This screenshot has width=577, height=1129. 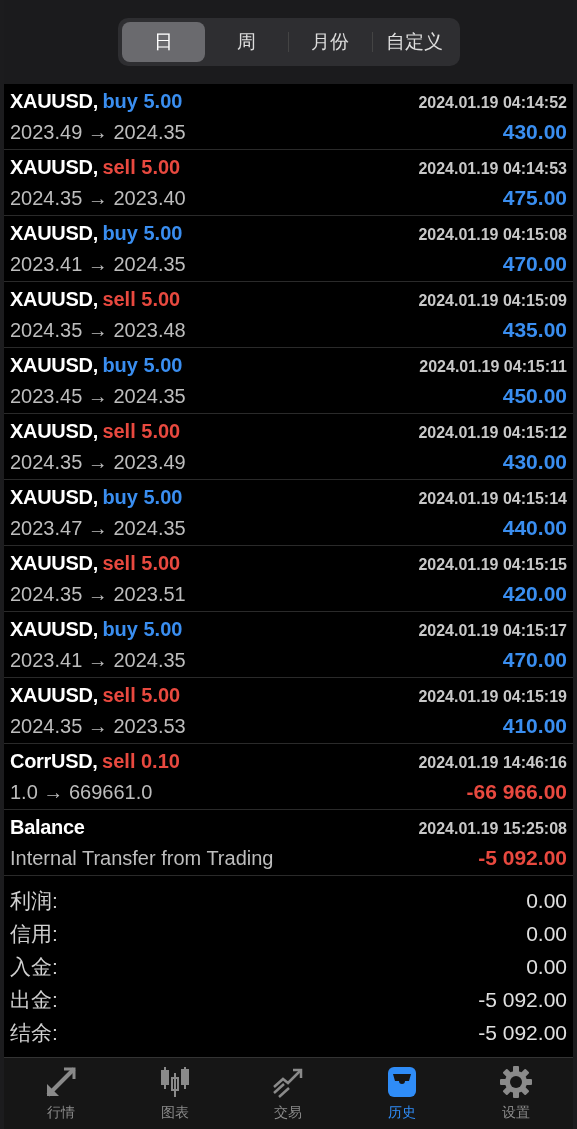 What do you see at coordinates (492, 564) in the screenshot?
I see `deal-time: 2024.01.19 04:15:15` at bounding box center [492, 564].